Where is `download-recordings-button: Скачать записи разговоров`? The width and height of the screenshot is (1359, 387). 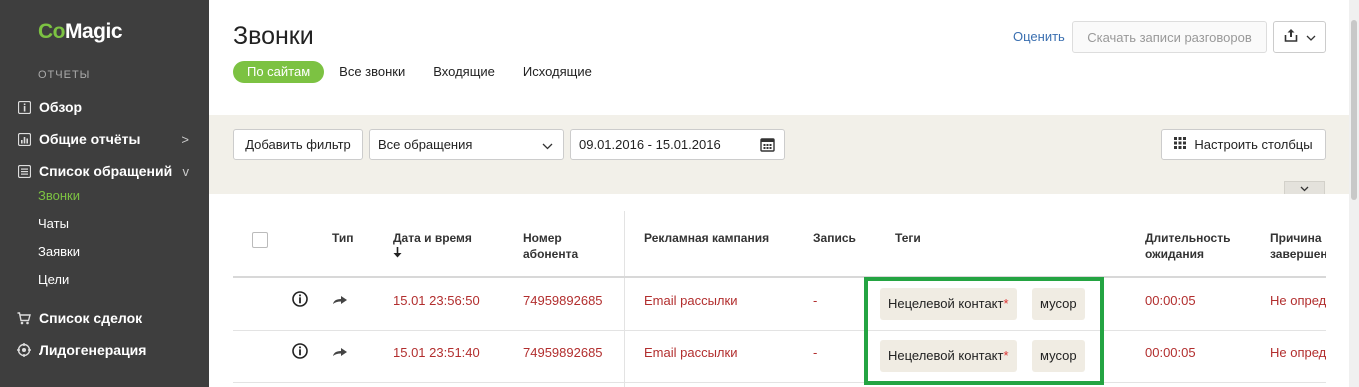
download-recordings-button: Скачать записи разговоров is located at coordinates (1169, 37).